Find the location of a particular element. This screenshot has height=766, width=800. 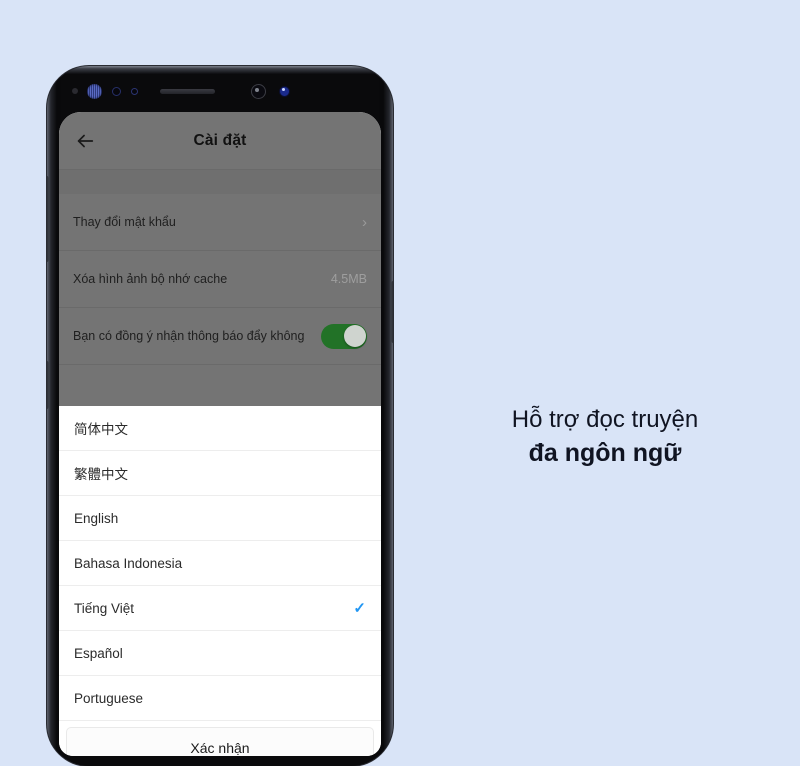

language-option-traditional-chinese: 繁體中文 is located at coordinates (220, 473).